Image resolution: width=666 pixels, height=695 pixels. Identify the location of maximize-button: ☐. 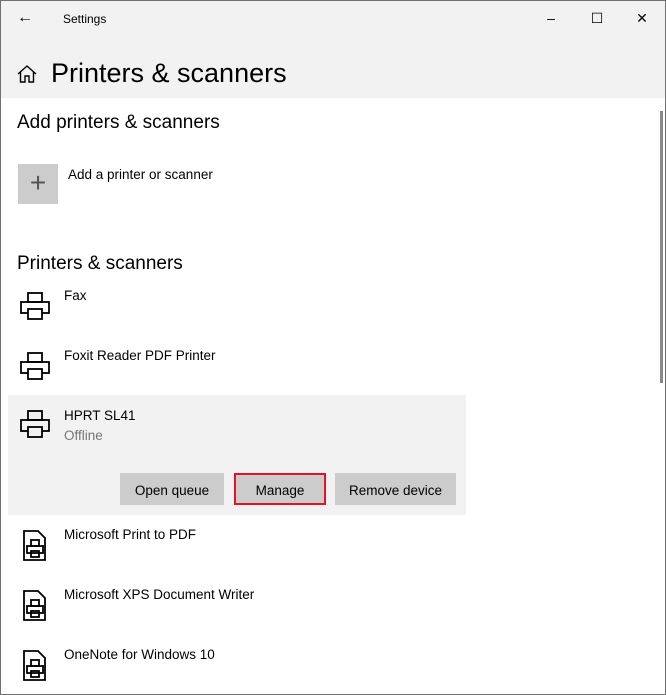
(597, 18).